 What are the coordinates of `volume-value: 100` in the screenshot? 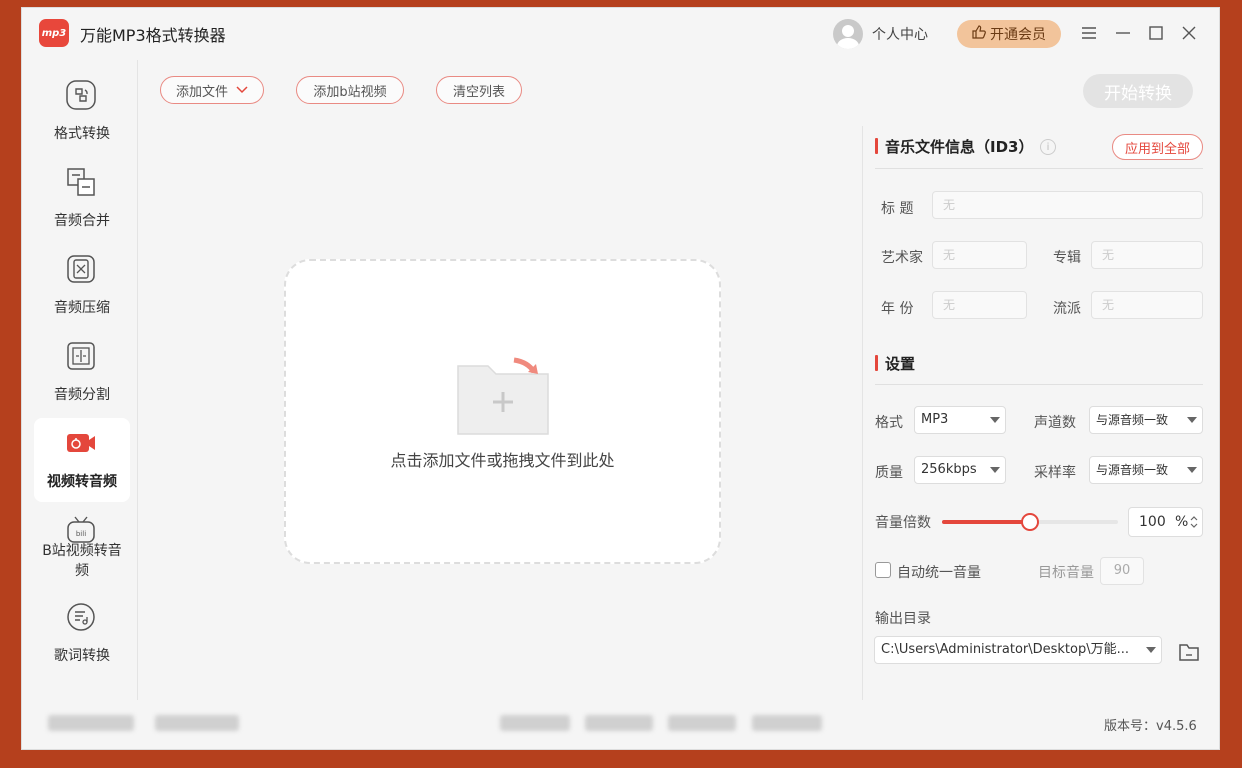 It's located at (1152, 522).